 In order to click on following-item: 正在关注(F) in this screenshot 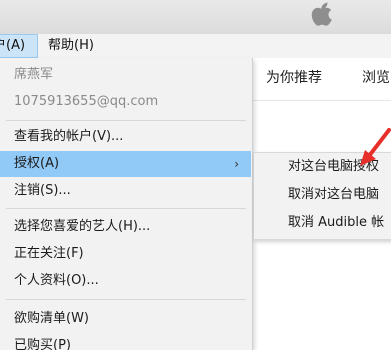, I will do `click(125, 254)`.